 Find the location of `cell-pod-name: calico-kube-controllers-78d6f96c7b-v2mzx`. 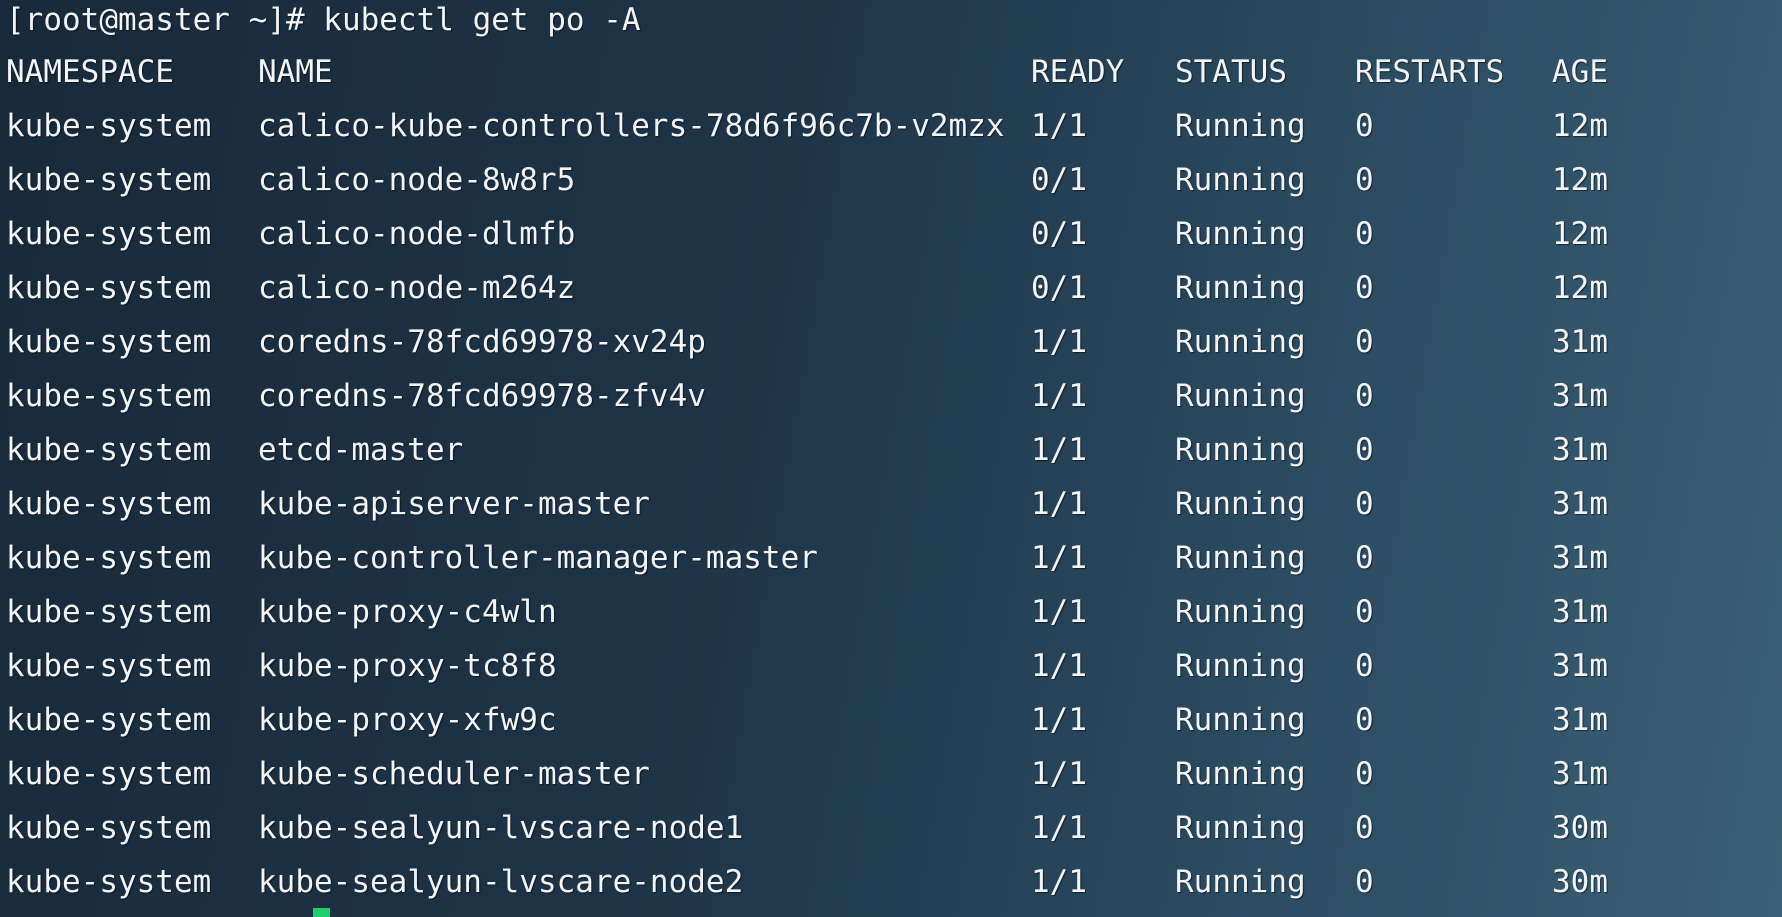

cell-pod-name: calico-kube-controllers-78d6f96c7b-v2mzx is located at coordinates (631, 126).